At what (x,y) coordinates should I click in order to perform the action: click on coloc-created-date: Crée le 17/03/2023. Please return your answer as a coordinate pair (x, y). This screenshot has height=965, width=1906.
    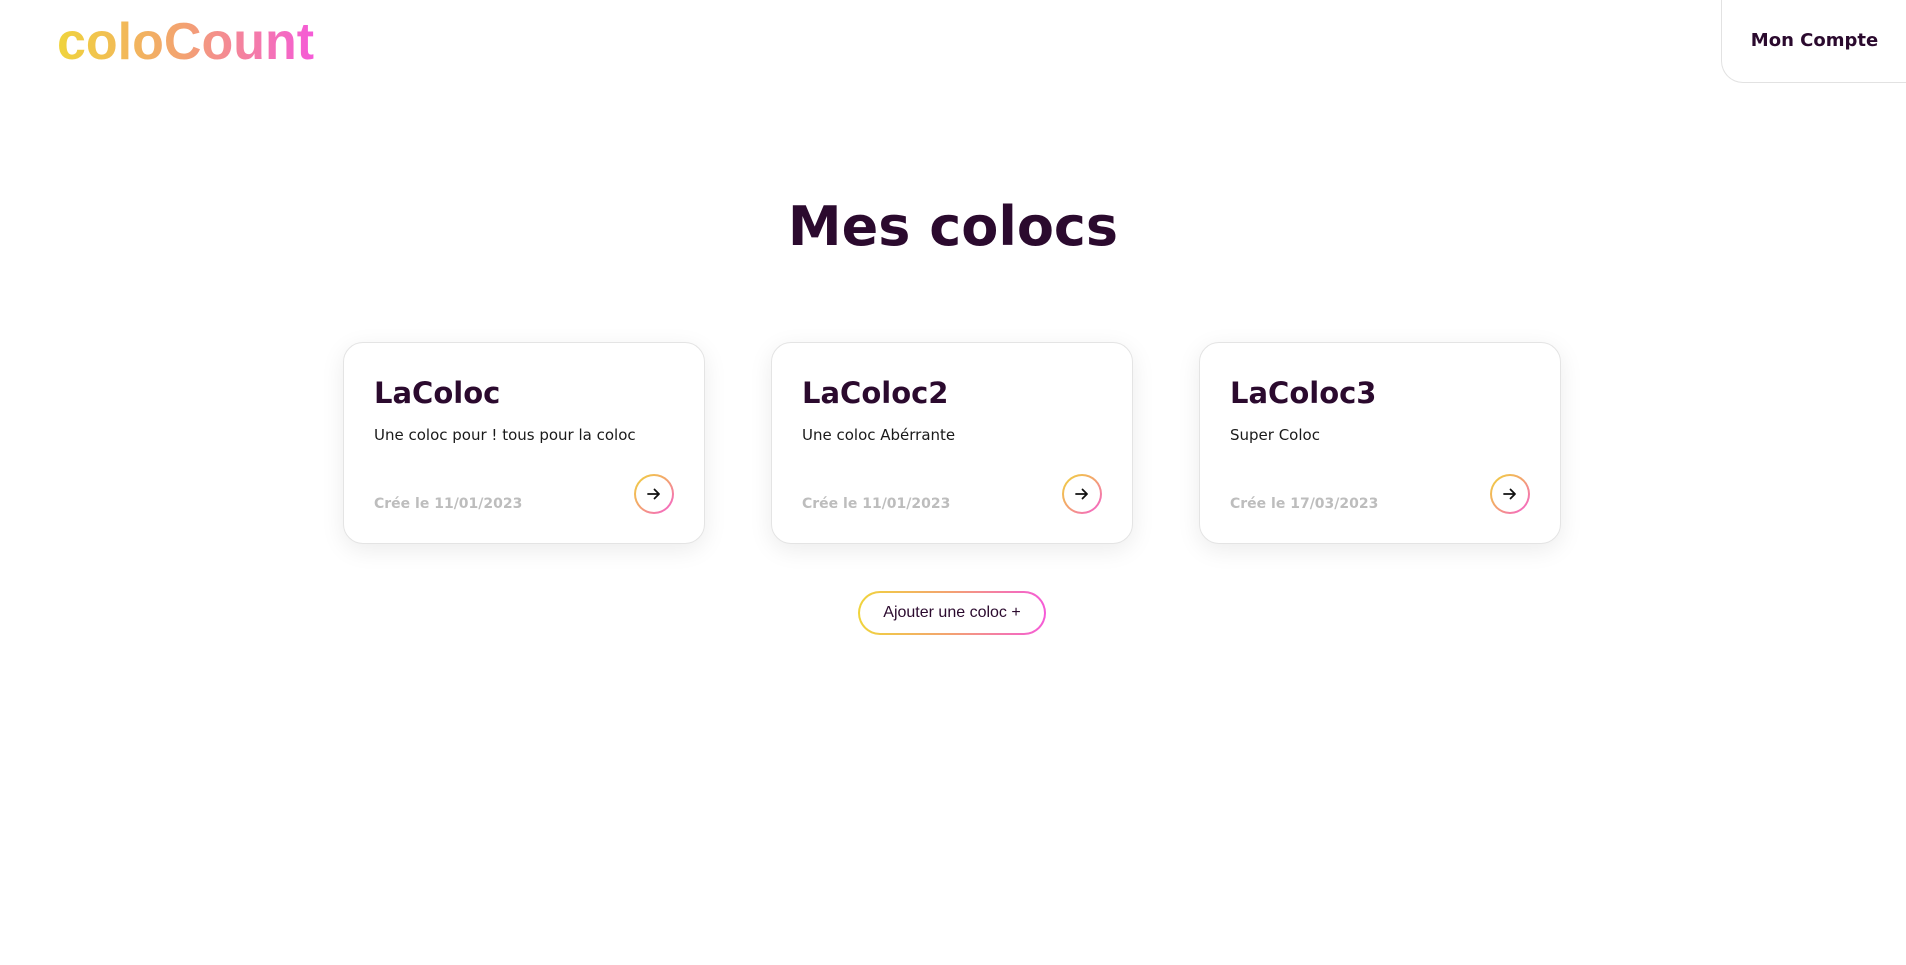
    Looking at the image, I should click on (1304, 504).